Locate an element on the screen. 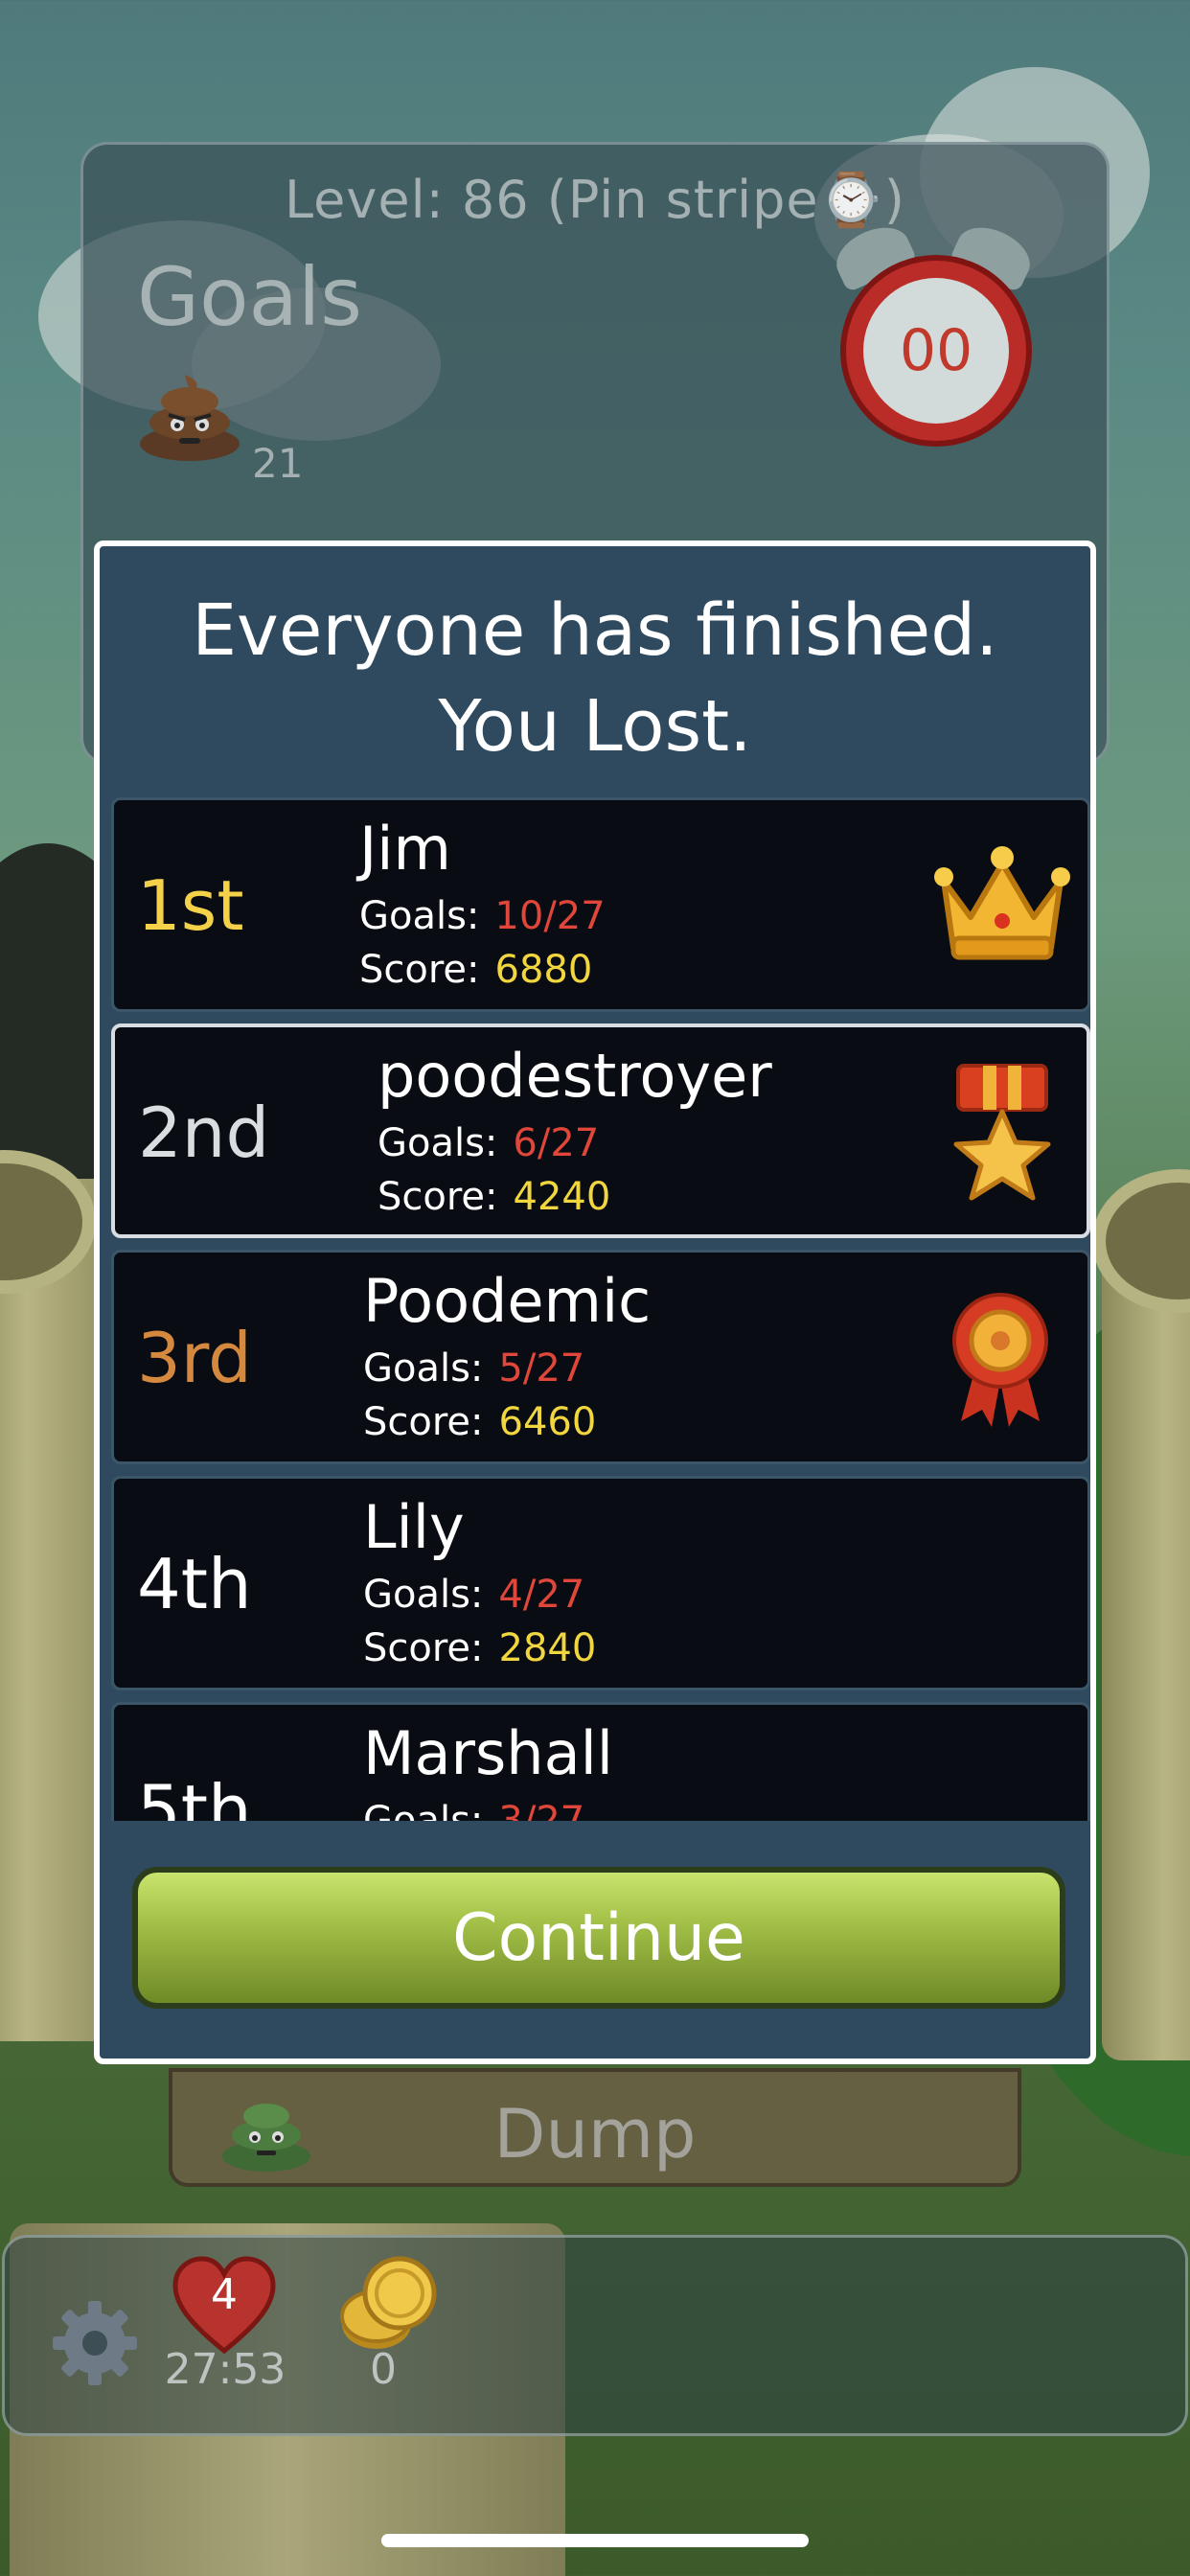 This screenshot has width=1190, height=2576. score-line: Score: 6880 is located at coordinates (476, 970).